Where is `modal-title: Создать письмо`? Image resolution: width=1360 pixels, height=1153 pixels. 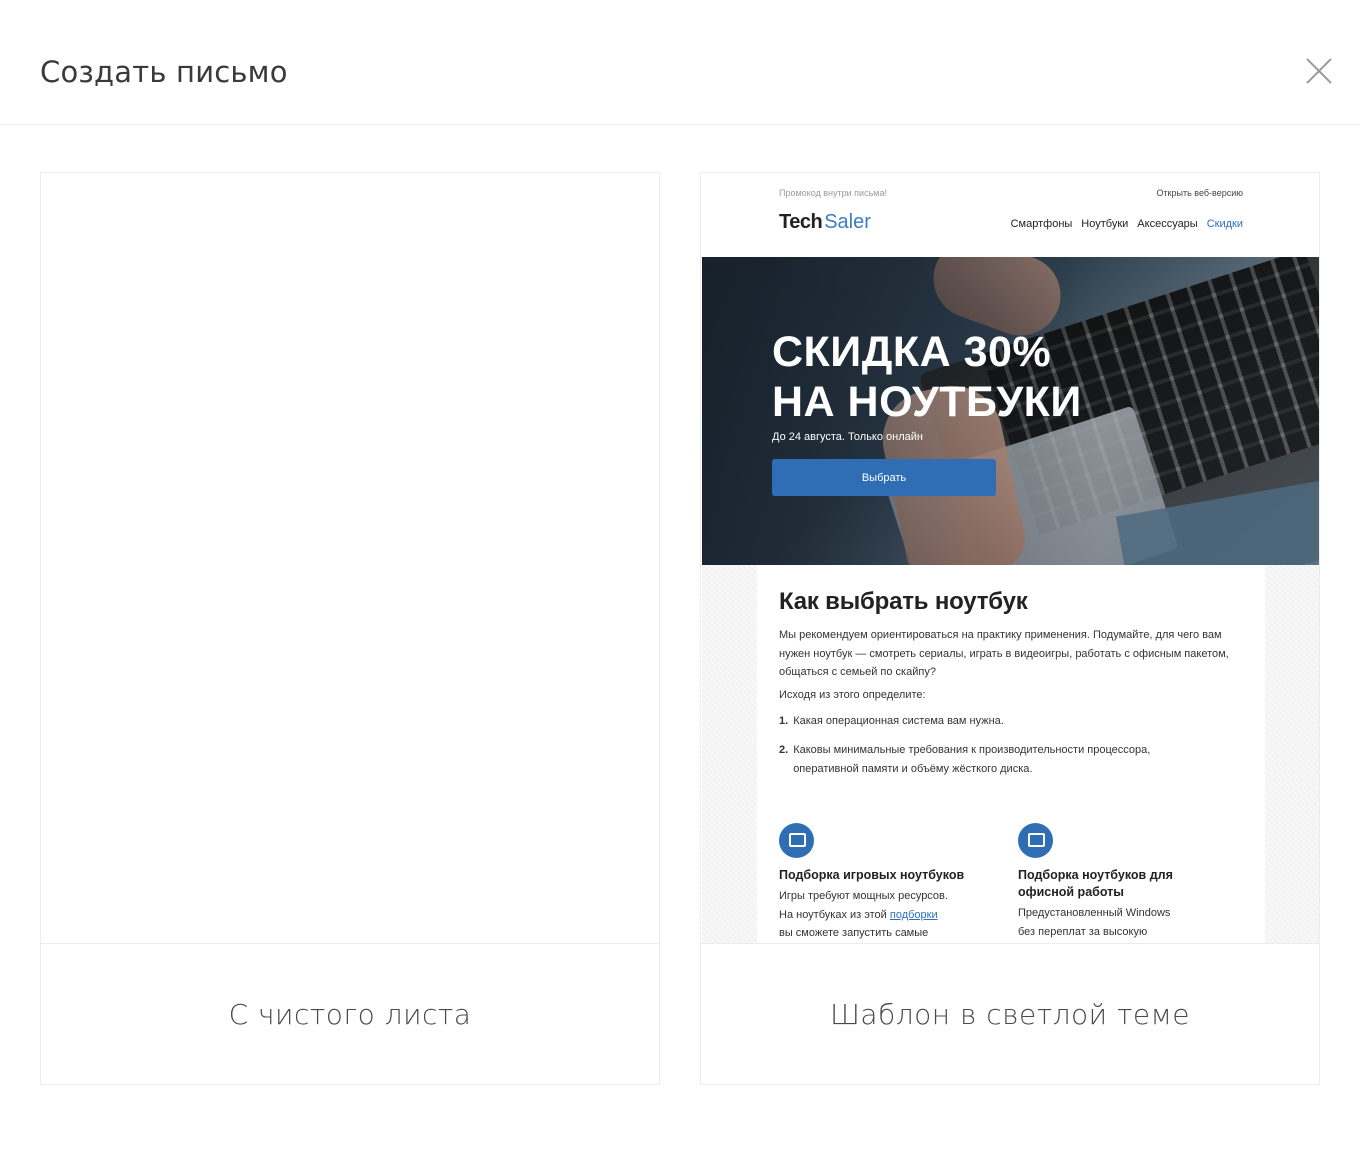 modal-title: Создать письмо is located at coordinates (164, 72).